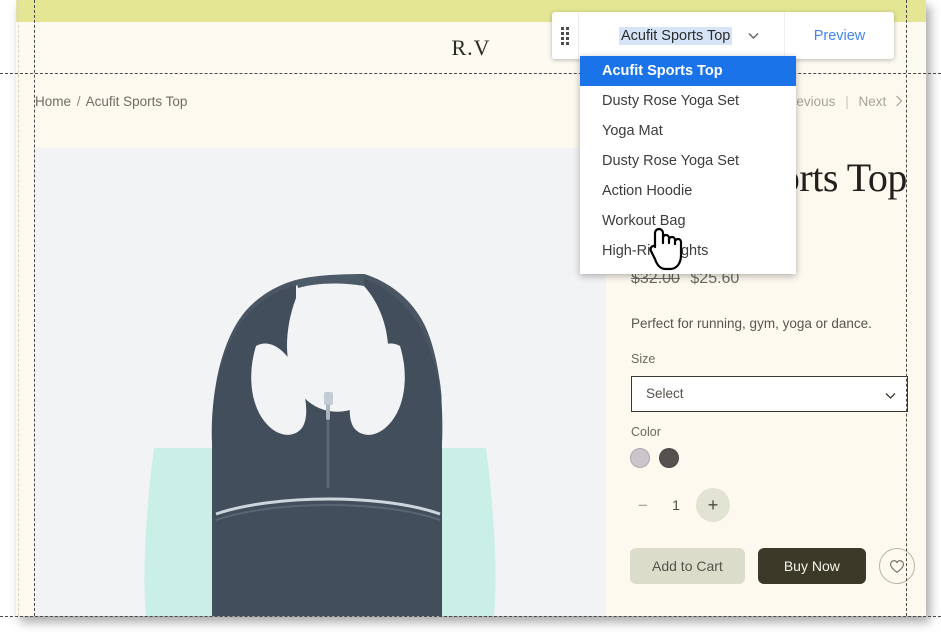  I want to click on breadcrumb: Home / Acufit Sports Top, so click(111, 101).